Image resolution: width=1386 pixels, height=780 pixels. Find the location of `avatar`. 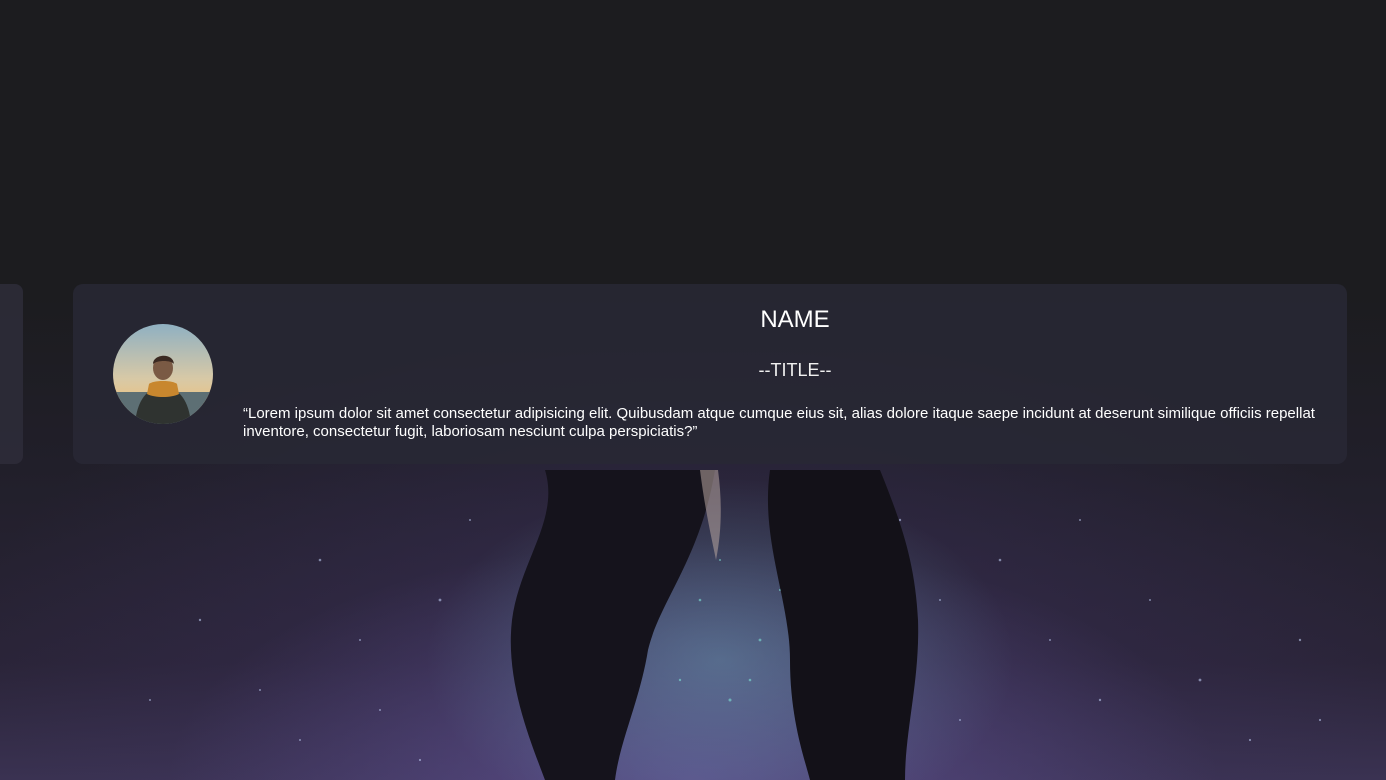

avatar is located at coordinates (163, 374).